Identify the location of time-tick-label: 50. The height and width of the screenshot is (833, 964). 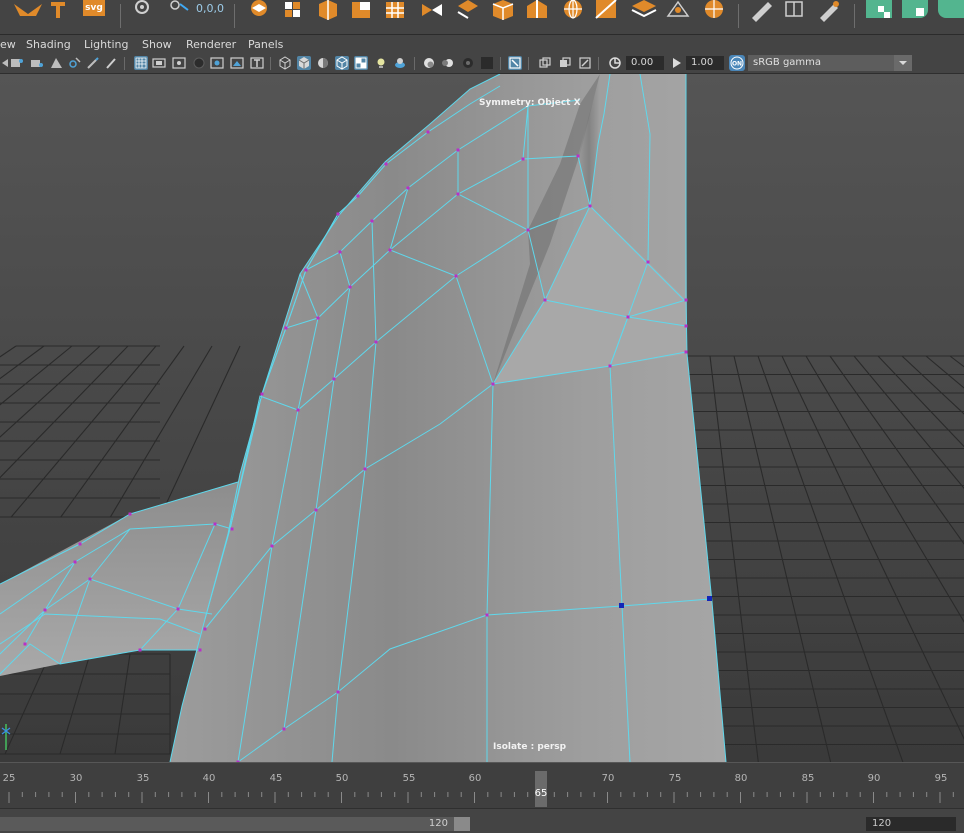
(342, 778).